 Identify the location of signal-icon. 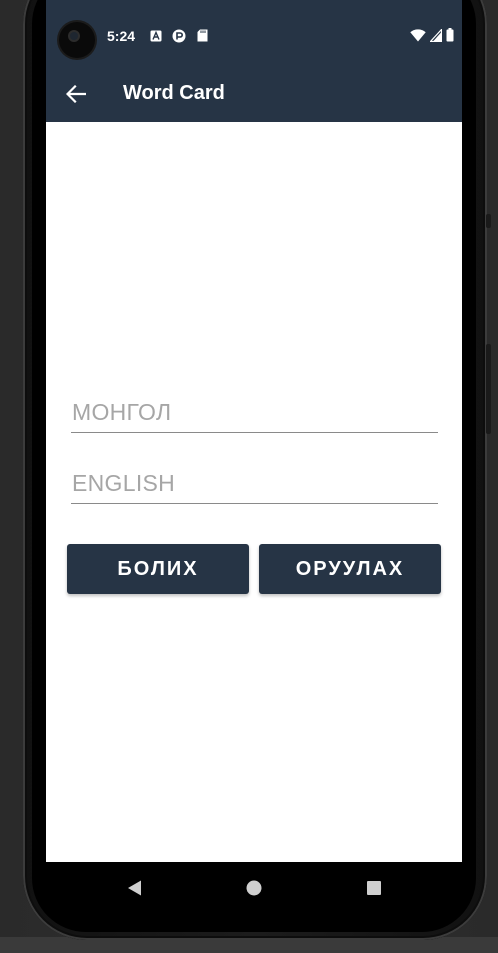
(436, 35).